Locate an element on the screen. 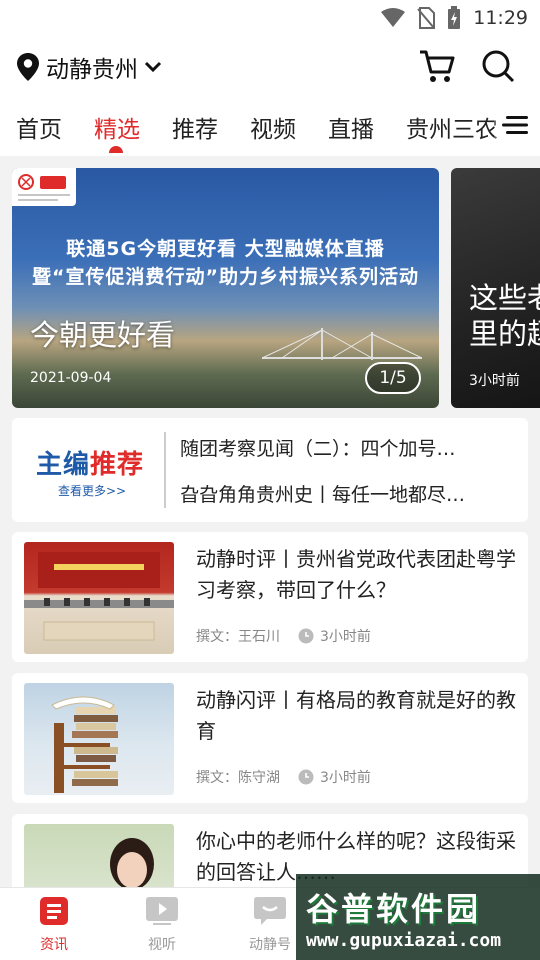  location-selector: 动静贵州 is located at coordinates (89, 67).